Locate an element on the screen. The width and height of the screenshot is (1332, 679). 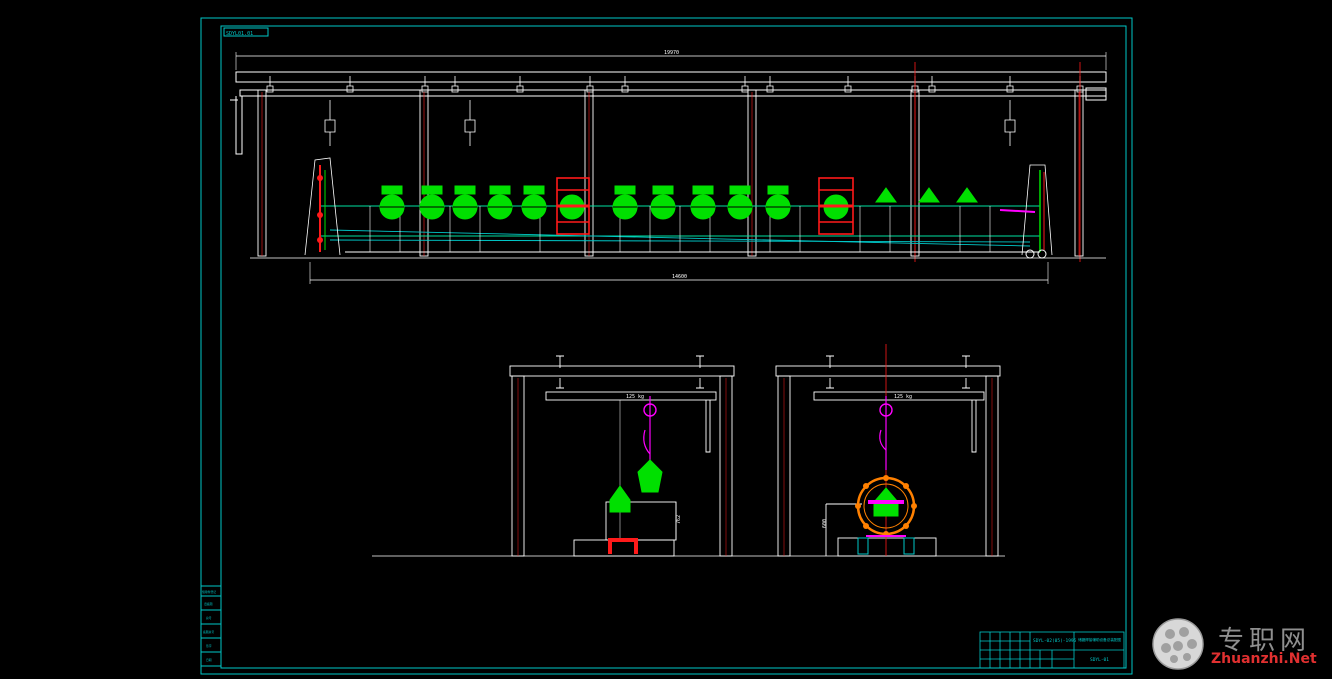
registry-row-2: 总号 is located at coordinates (209, 618).